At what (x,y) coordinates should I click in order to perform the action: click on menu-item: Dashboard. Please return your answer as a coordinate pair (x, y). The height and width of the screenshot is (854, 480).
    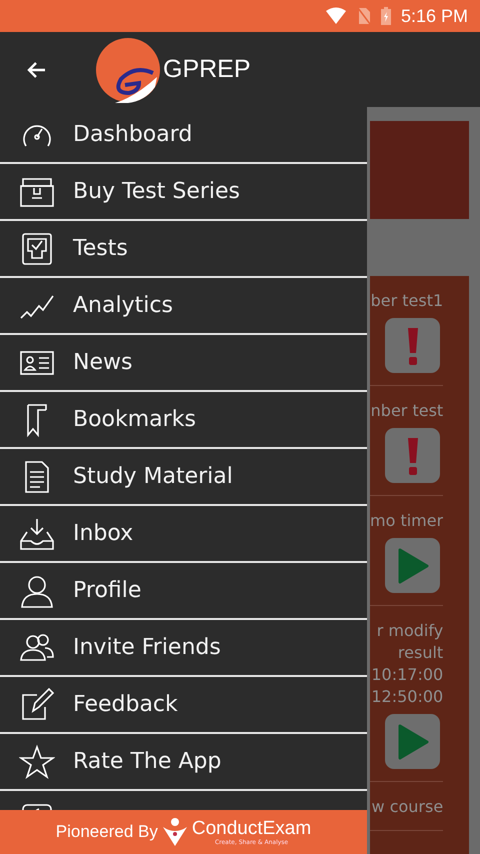
    Looking at the image, I should click on (183, 135).